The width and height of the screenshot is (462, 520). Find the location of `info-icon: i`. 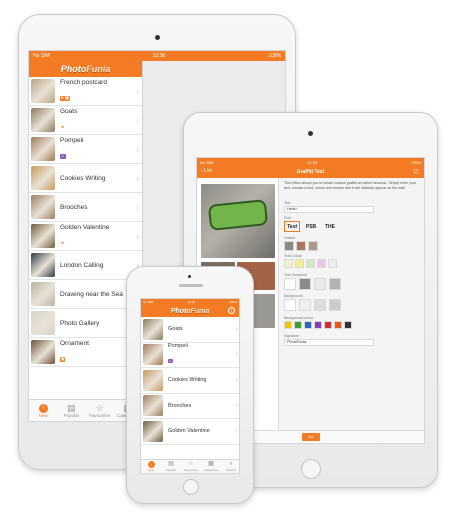

info-icon: i is located at coordinates (231, 310).